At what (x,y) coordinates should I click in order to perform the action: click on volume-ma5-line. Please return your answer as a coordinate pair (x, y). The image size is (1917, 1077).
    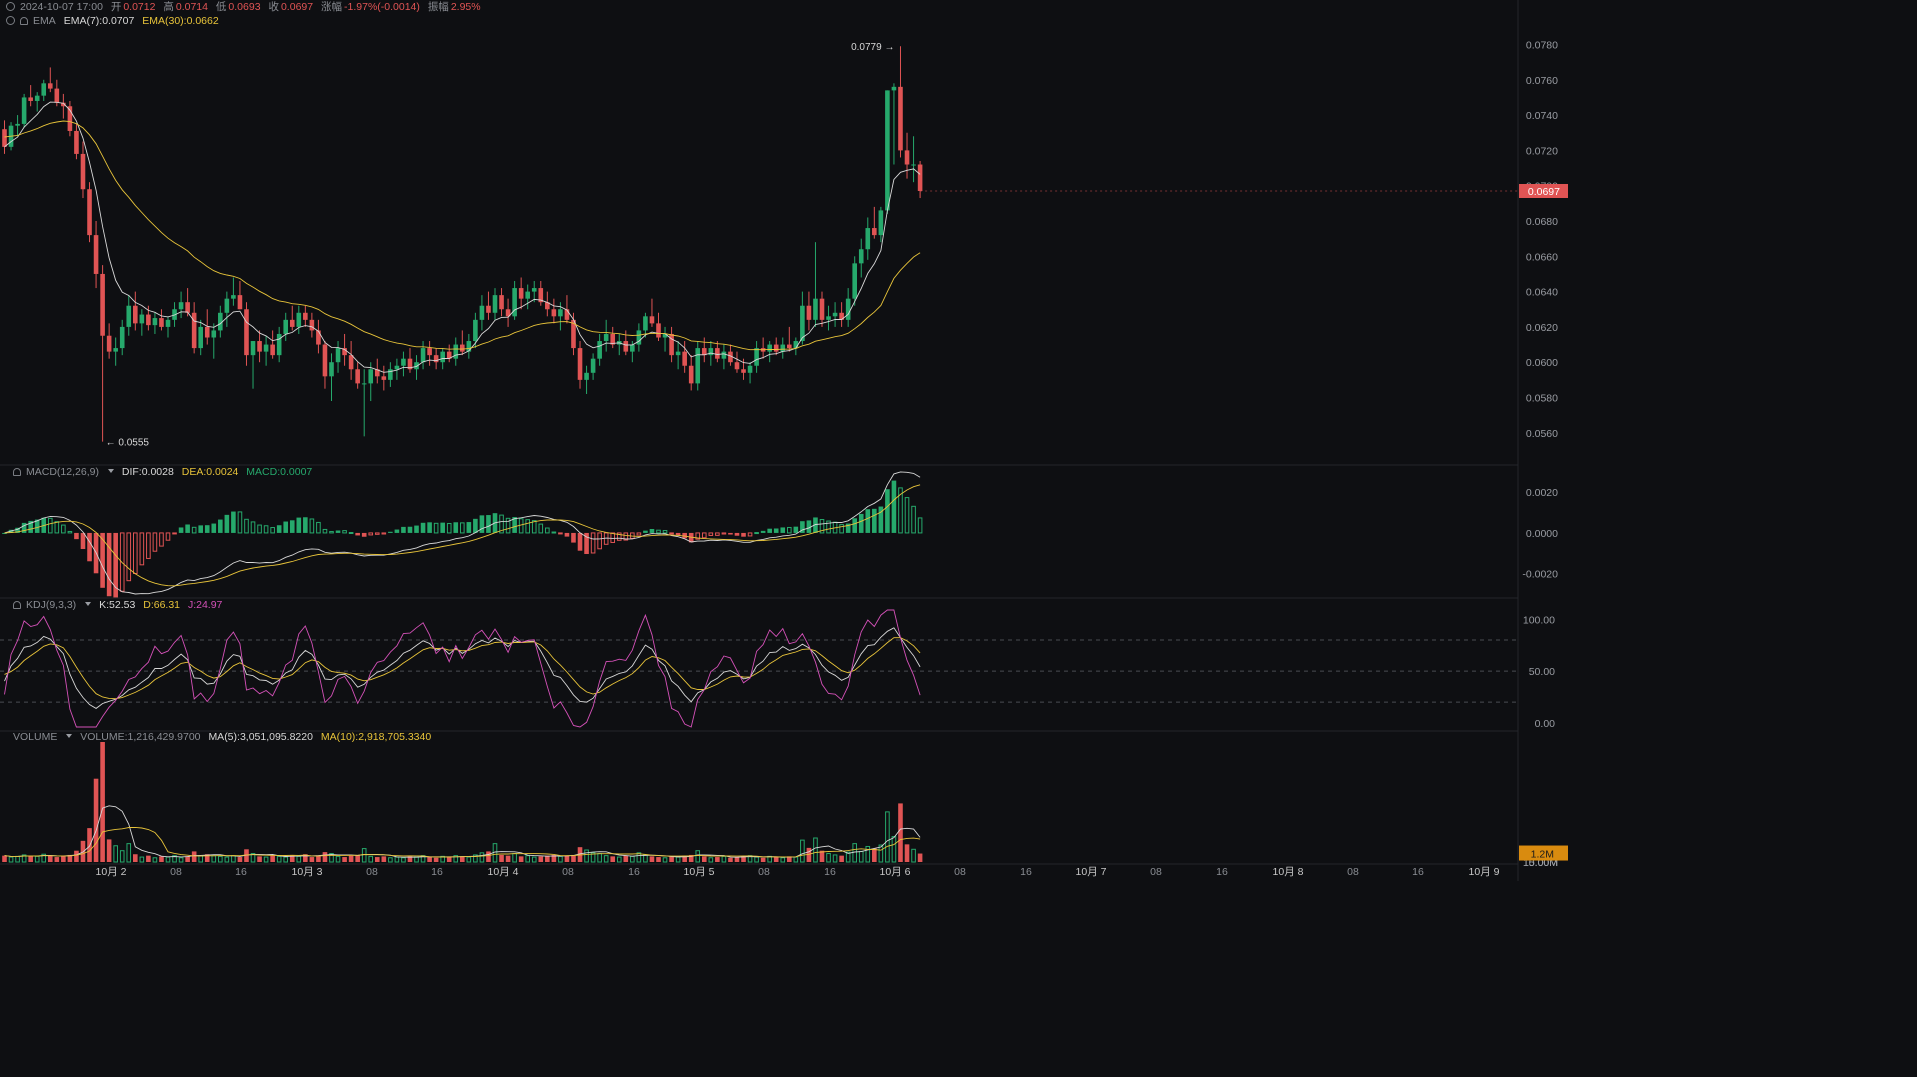
    Looking at the image, I should click on (462, 831).